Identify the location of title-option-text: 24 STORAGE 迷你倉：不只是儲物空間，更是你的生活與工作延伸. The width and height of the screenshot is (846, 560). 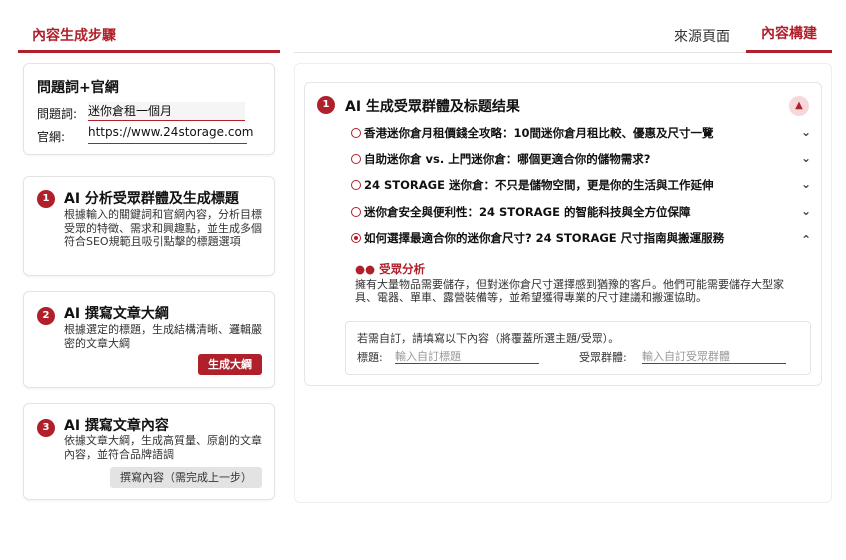
(539, 185).